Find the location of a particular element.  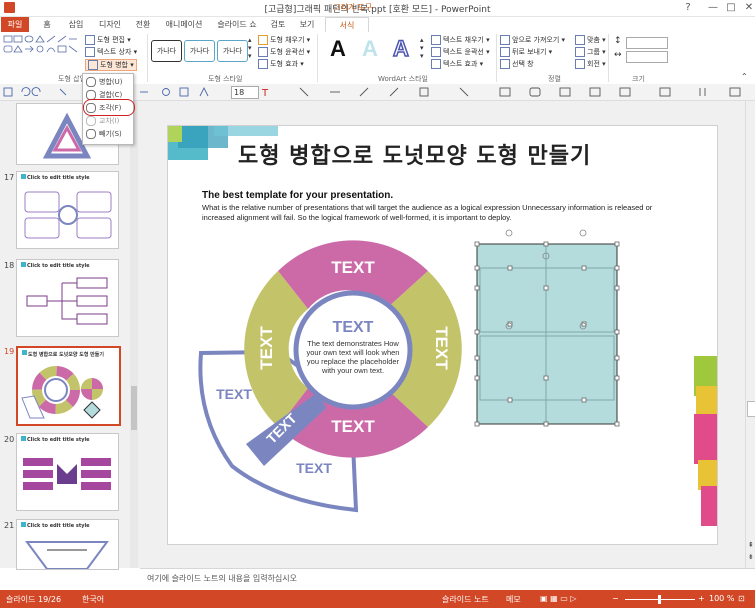

bring-forward-button: 앞으로 가져오기 ▾ is located at coordinates (532, 40).